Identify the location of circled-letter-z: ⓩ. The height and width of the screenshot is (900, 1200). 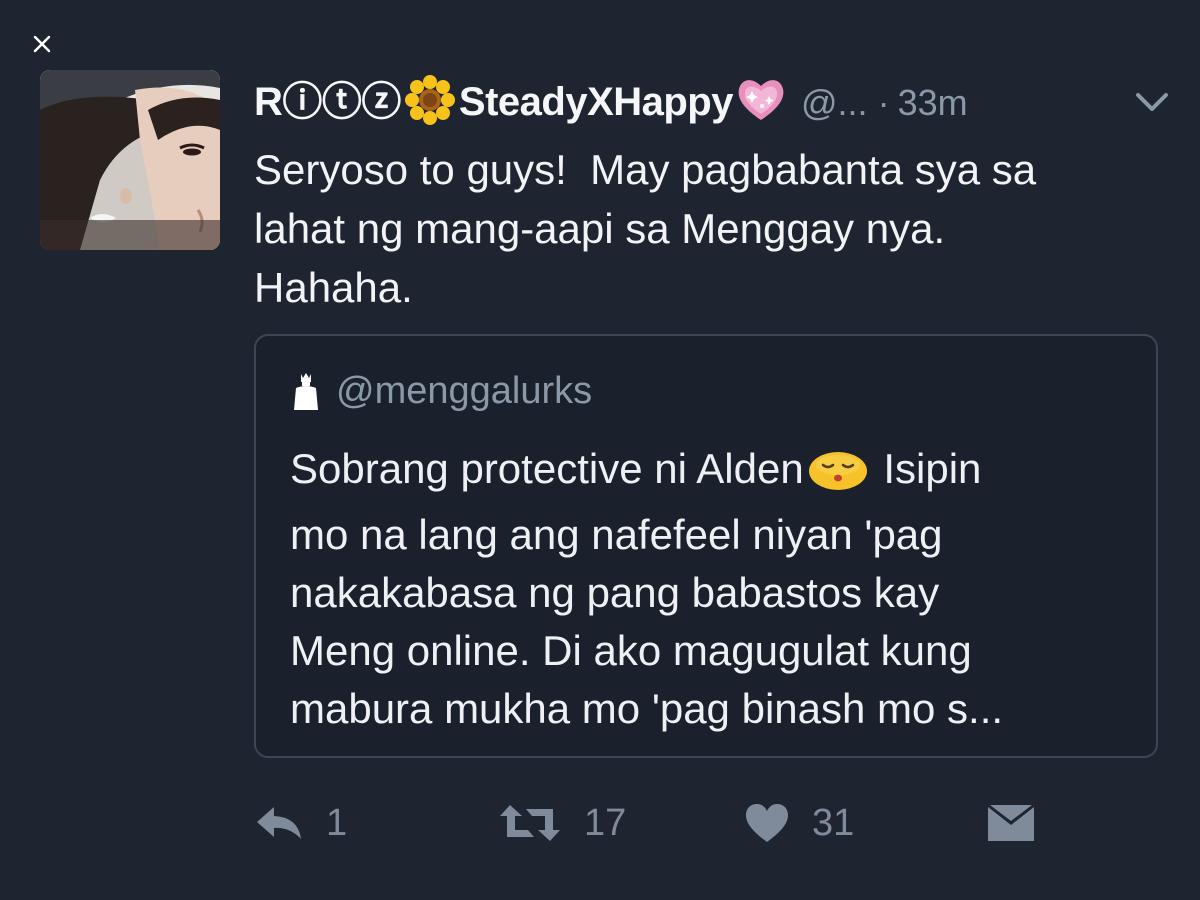
(381, 102).